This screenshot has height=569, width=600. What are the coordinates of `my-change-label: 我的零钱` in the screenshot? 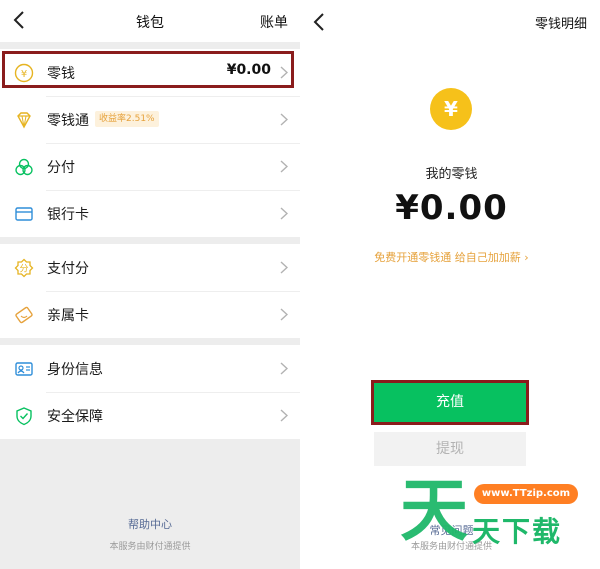 It's located at (451, 174).